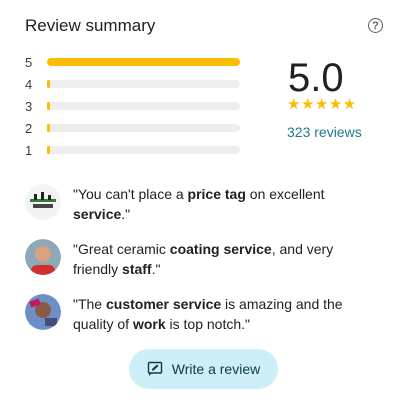  What do you see at coordinates (43, 202) in the screenshot?
I see `business-logo-avatar` at bounding box center [43, 202].